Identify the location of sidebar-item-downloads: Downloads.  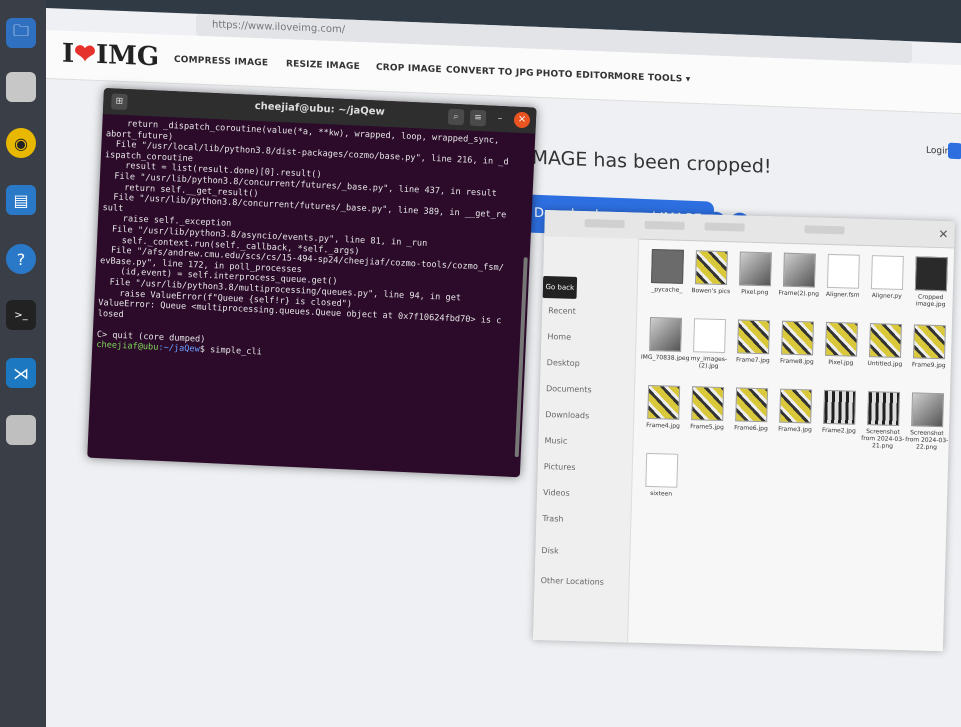
(567, 415).